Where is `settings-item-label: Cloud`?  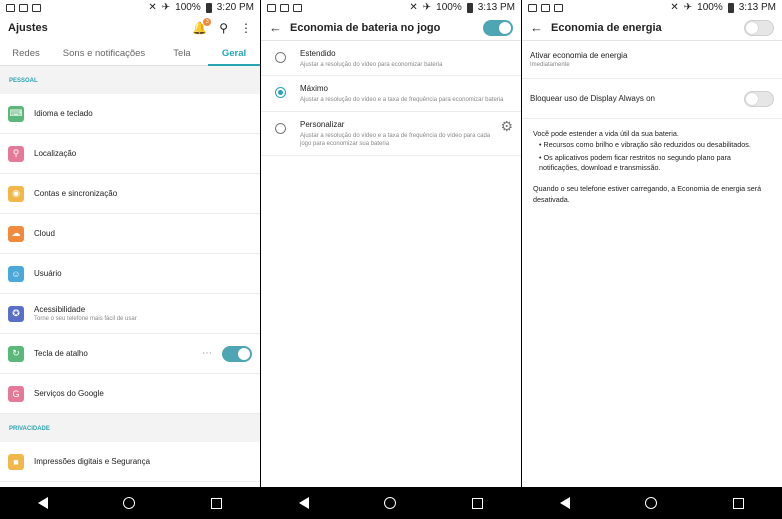
settings-item-label: Cloud is located at coordinates (44, 233).